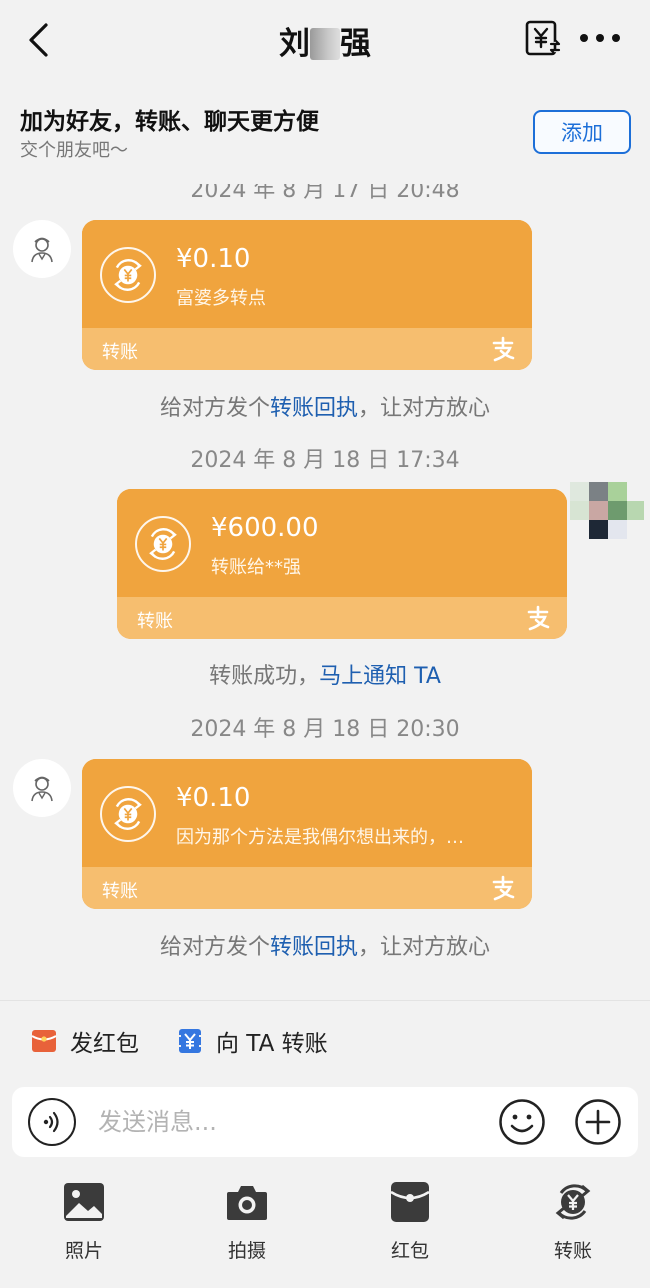 This screenshot has height=1288, width=650. I want to click on emoji-button, so click(522, 1122).